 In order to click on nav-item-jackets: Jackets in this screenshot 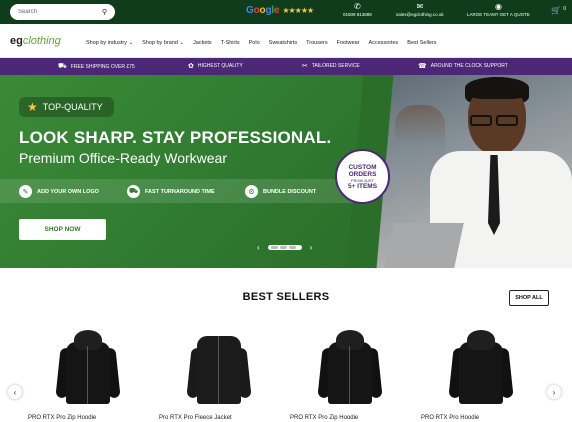, I will do `click(202, 43)`.